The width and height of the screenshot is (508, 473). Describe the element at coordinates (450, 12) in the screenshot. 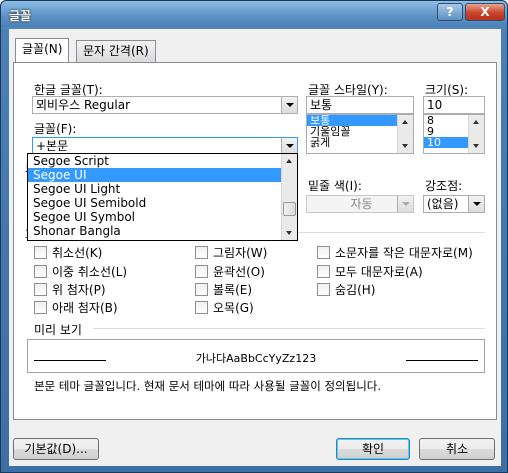

I see `help-button: ?` at that location.